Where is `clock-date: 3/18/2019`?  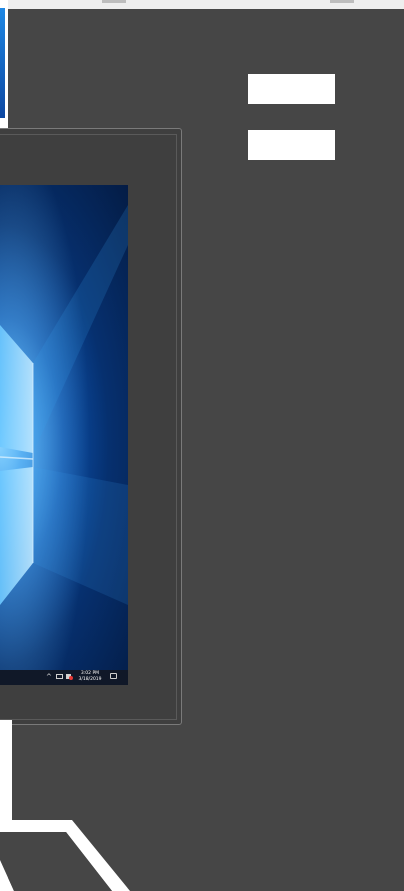 clock-date: 3/18/2019 is located at coordinates (90, 679).